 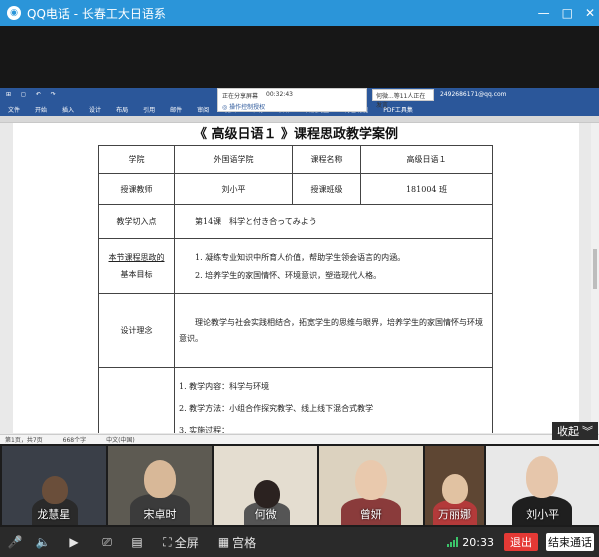 I want to click on ruler, so click(x=299, y=119).